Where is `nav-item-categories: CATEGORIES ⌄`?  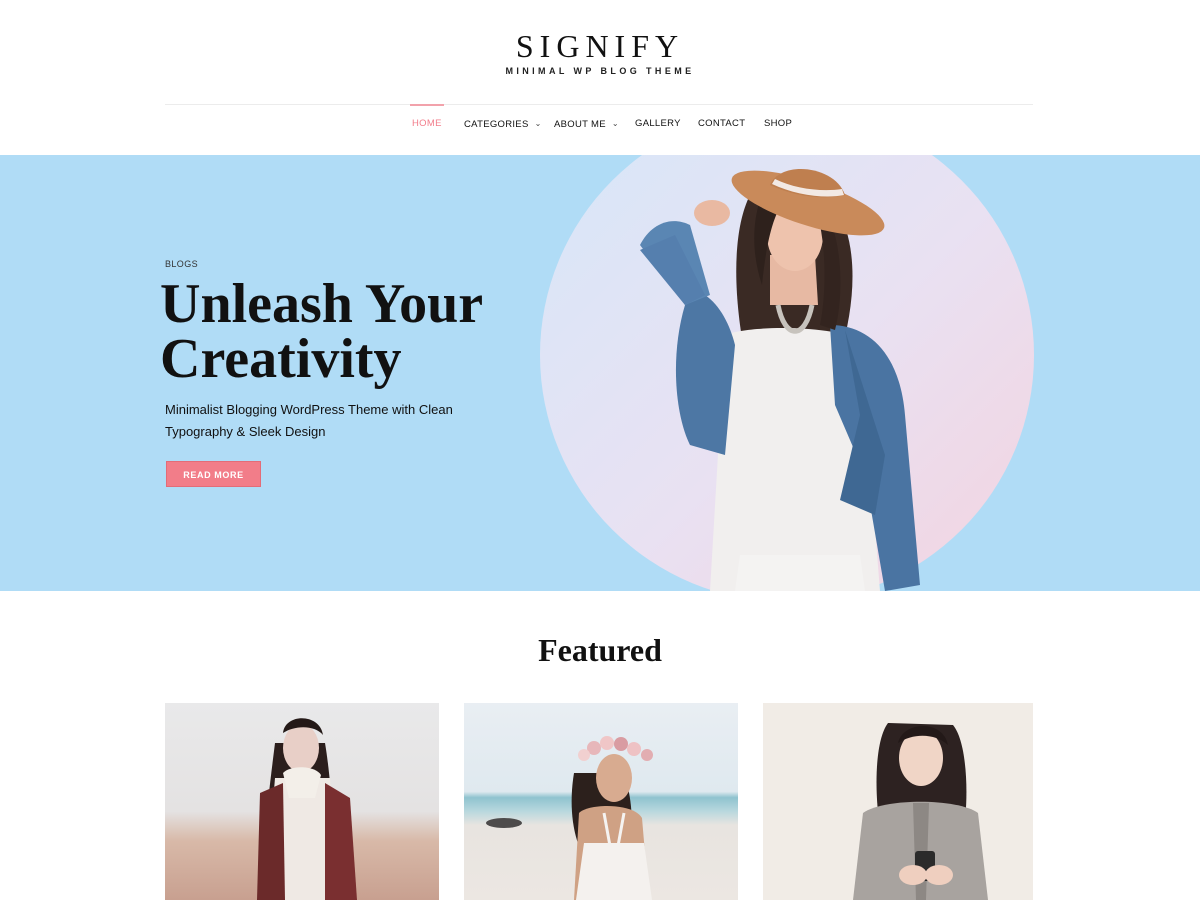
nav-item-categories: CATEGORIES ⌄ is located at coordinates (503, 129).